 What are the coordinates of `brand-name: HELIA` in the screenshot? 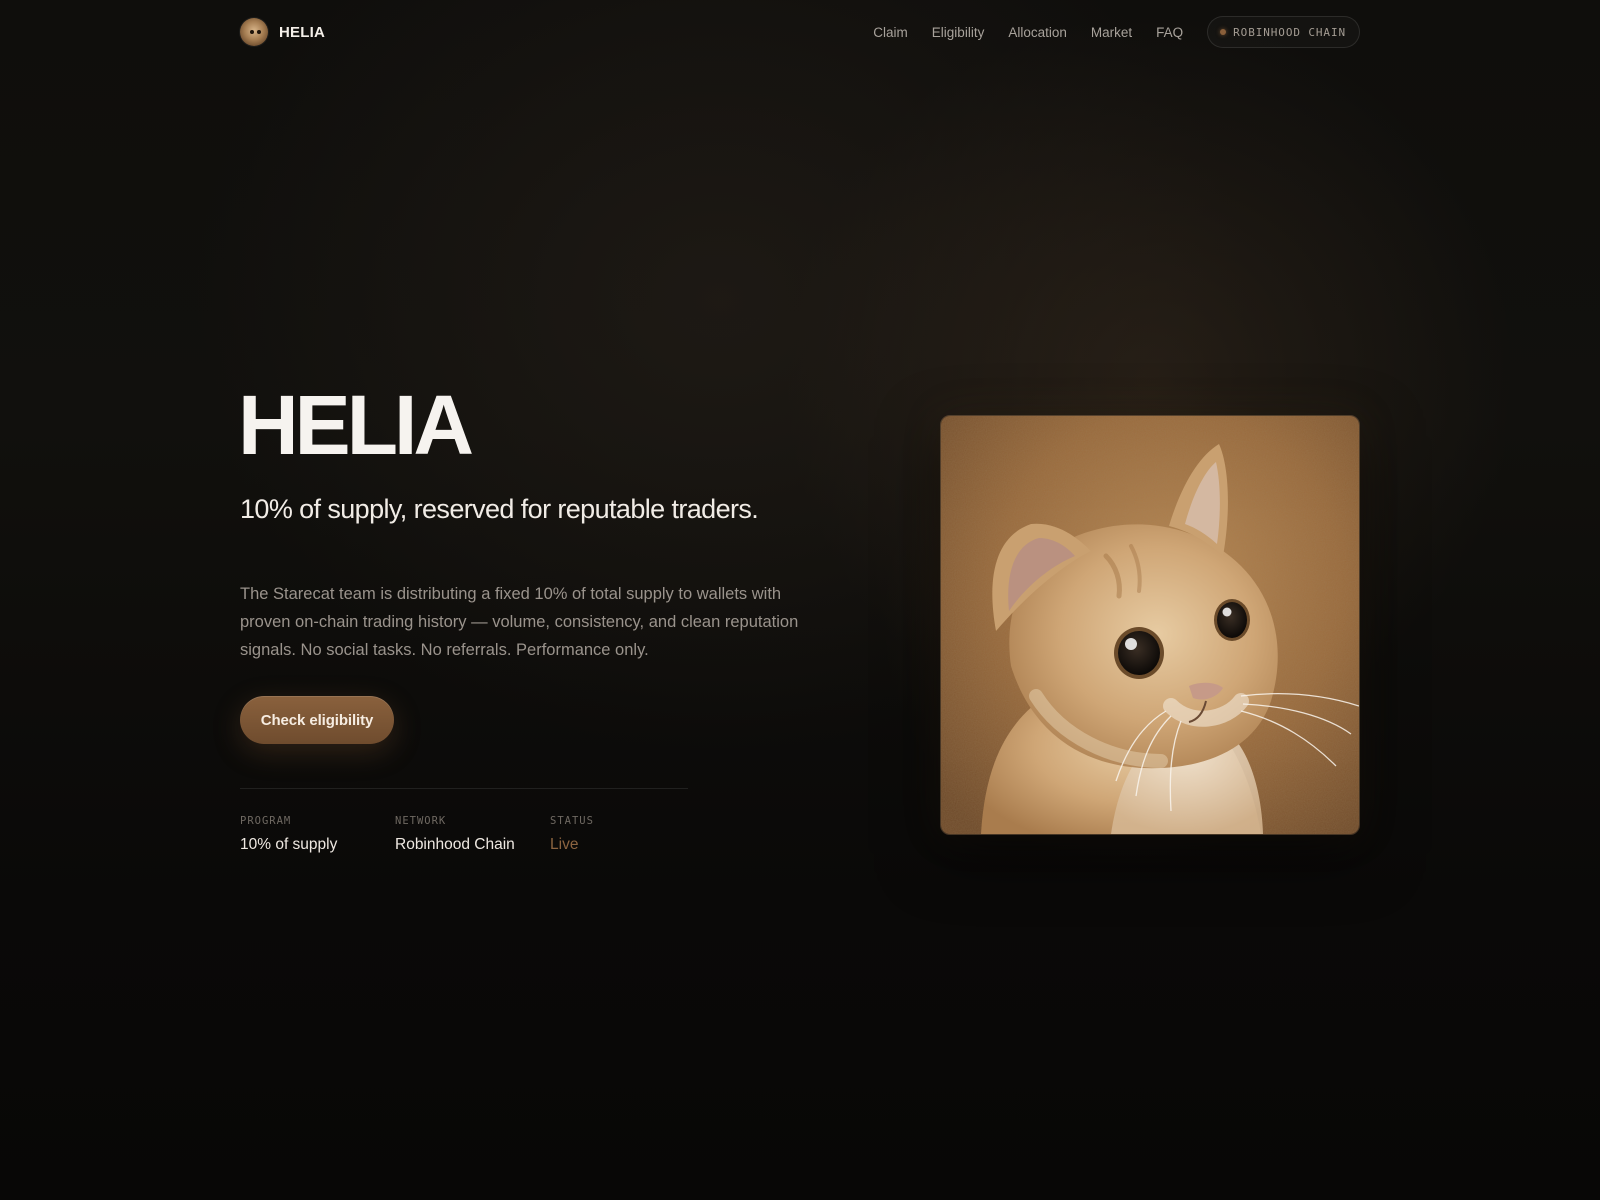 It's located at (302, 32).